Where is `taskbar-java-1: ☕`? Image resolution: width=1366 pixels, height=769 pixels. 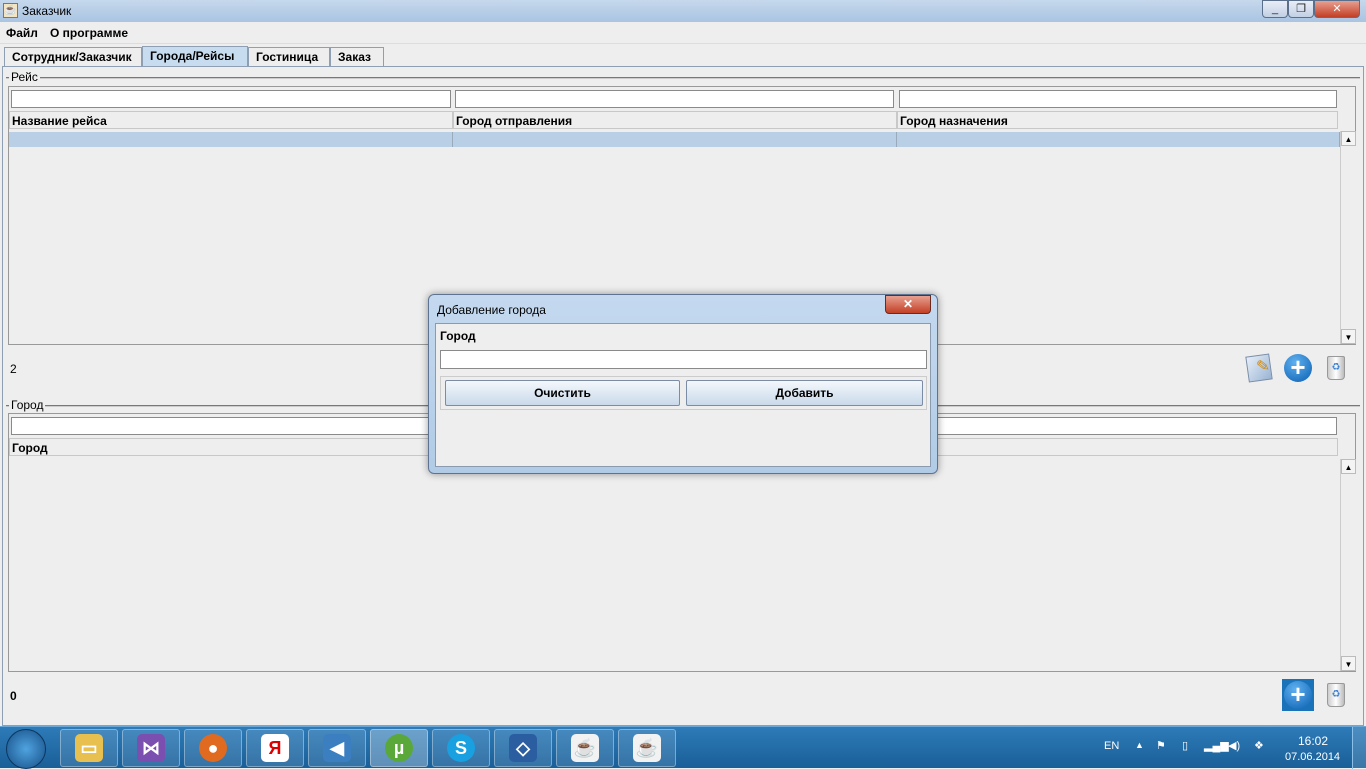 taskbar-java-1: ☕ is located at coordinates (585, 748).